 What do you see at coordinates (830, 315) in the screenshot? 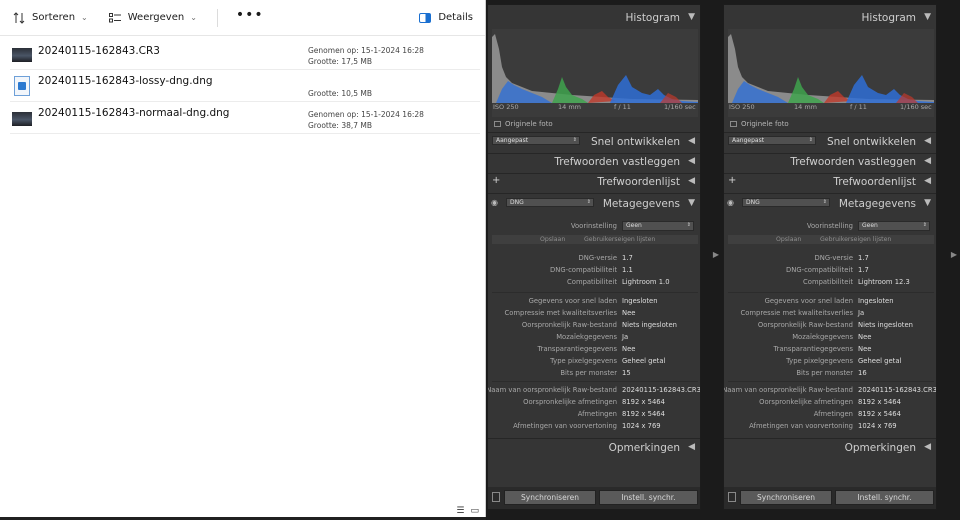
I see `metadata-row: Compressie met kwaliteitsverlies Ja` at bounding box center [830, 315].